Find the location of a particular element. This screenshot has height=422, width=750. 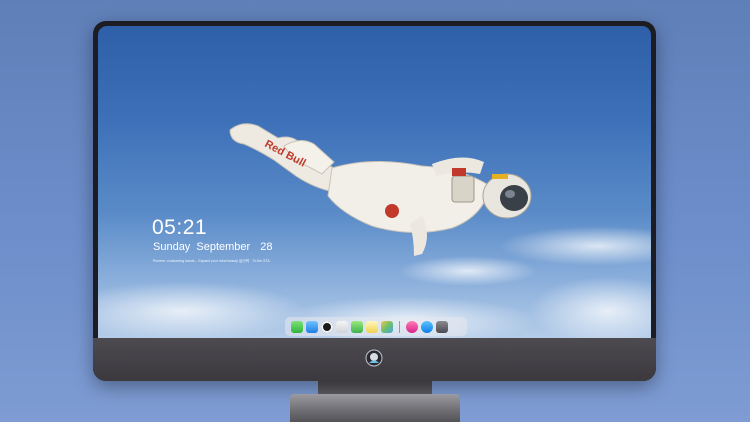

lockscreen-clock: 05:21 is located at coordinates (180, 227).